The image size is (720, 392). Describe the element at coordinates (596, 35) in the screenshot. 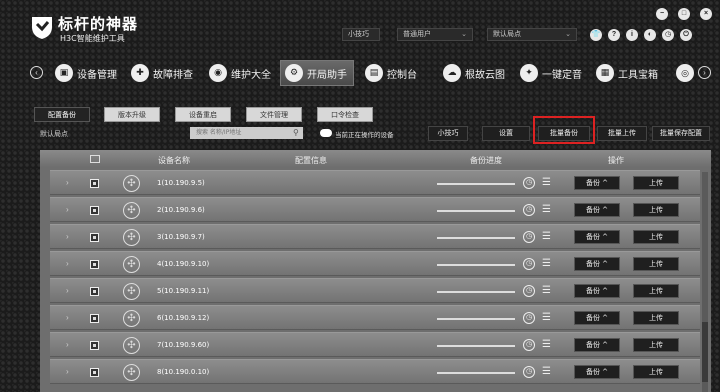

I see `shirt-icon: 👕` at that location.